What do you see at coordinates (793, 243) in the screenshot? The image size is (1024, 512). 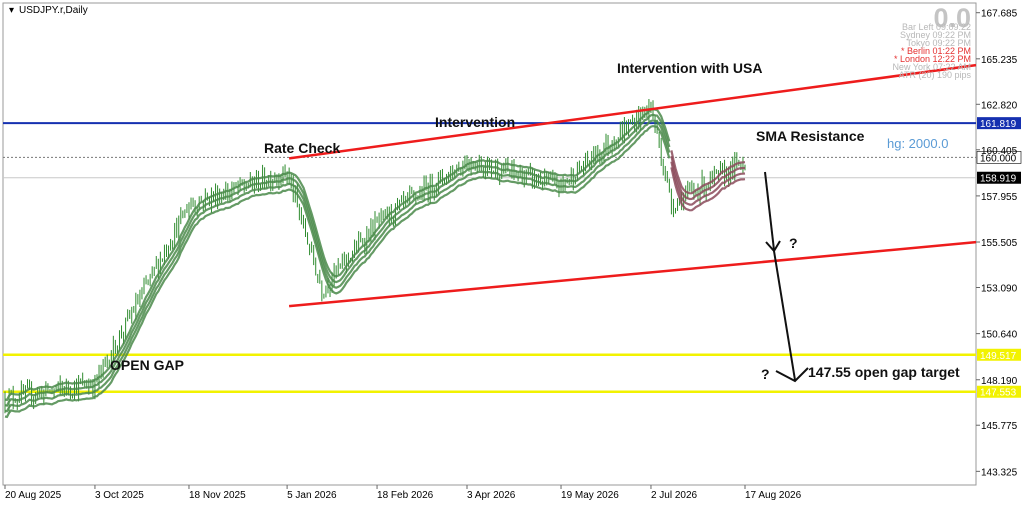 I see `annotation-question-1: ?` at bounding box center [793, 243].